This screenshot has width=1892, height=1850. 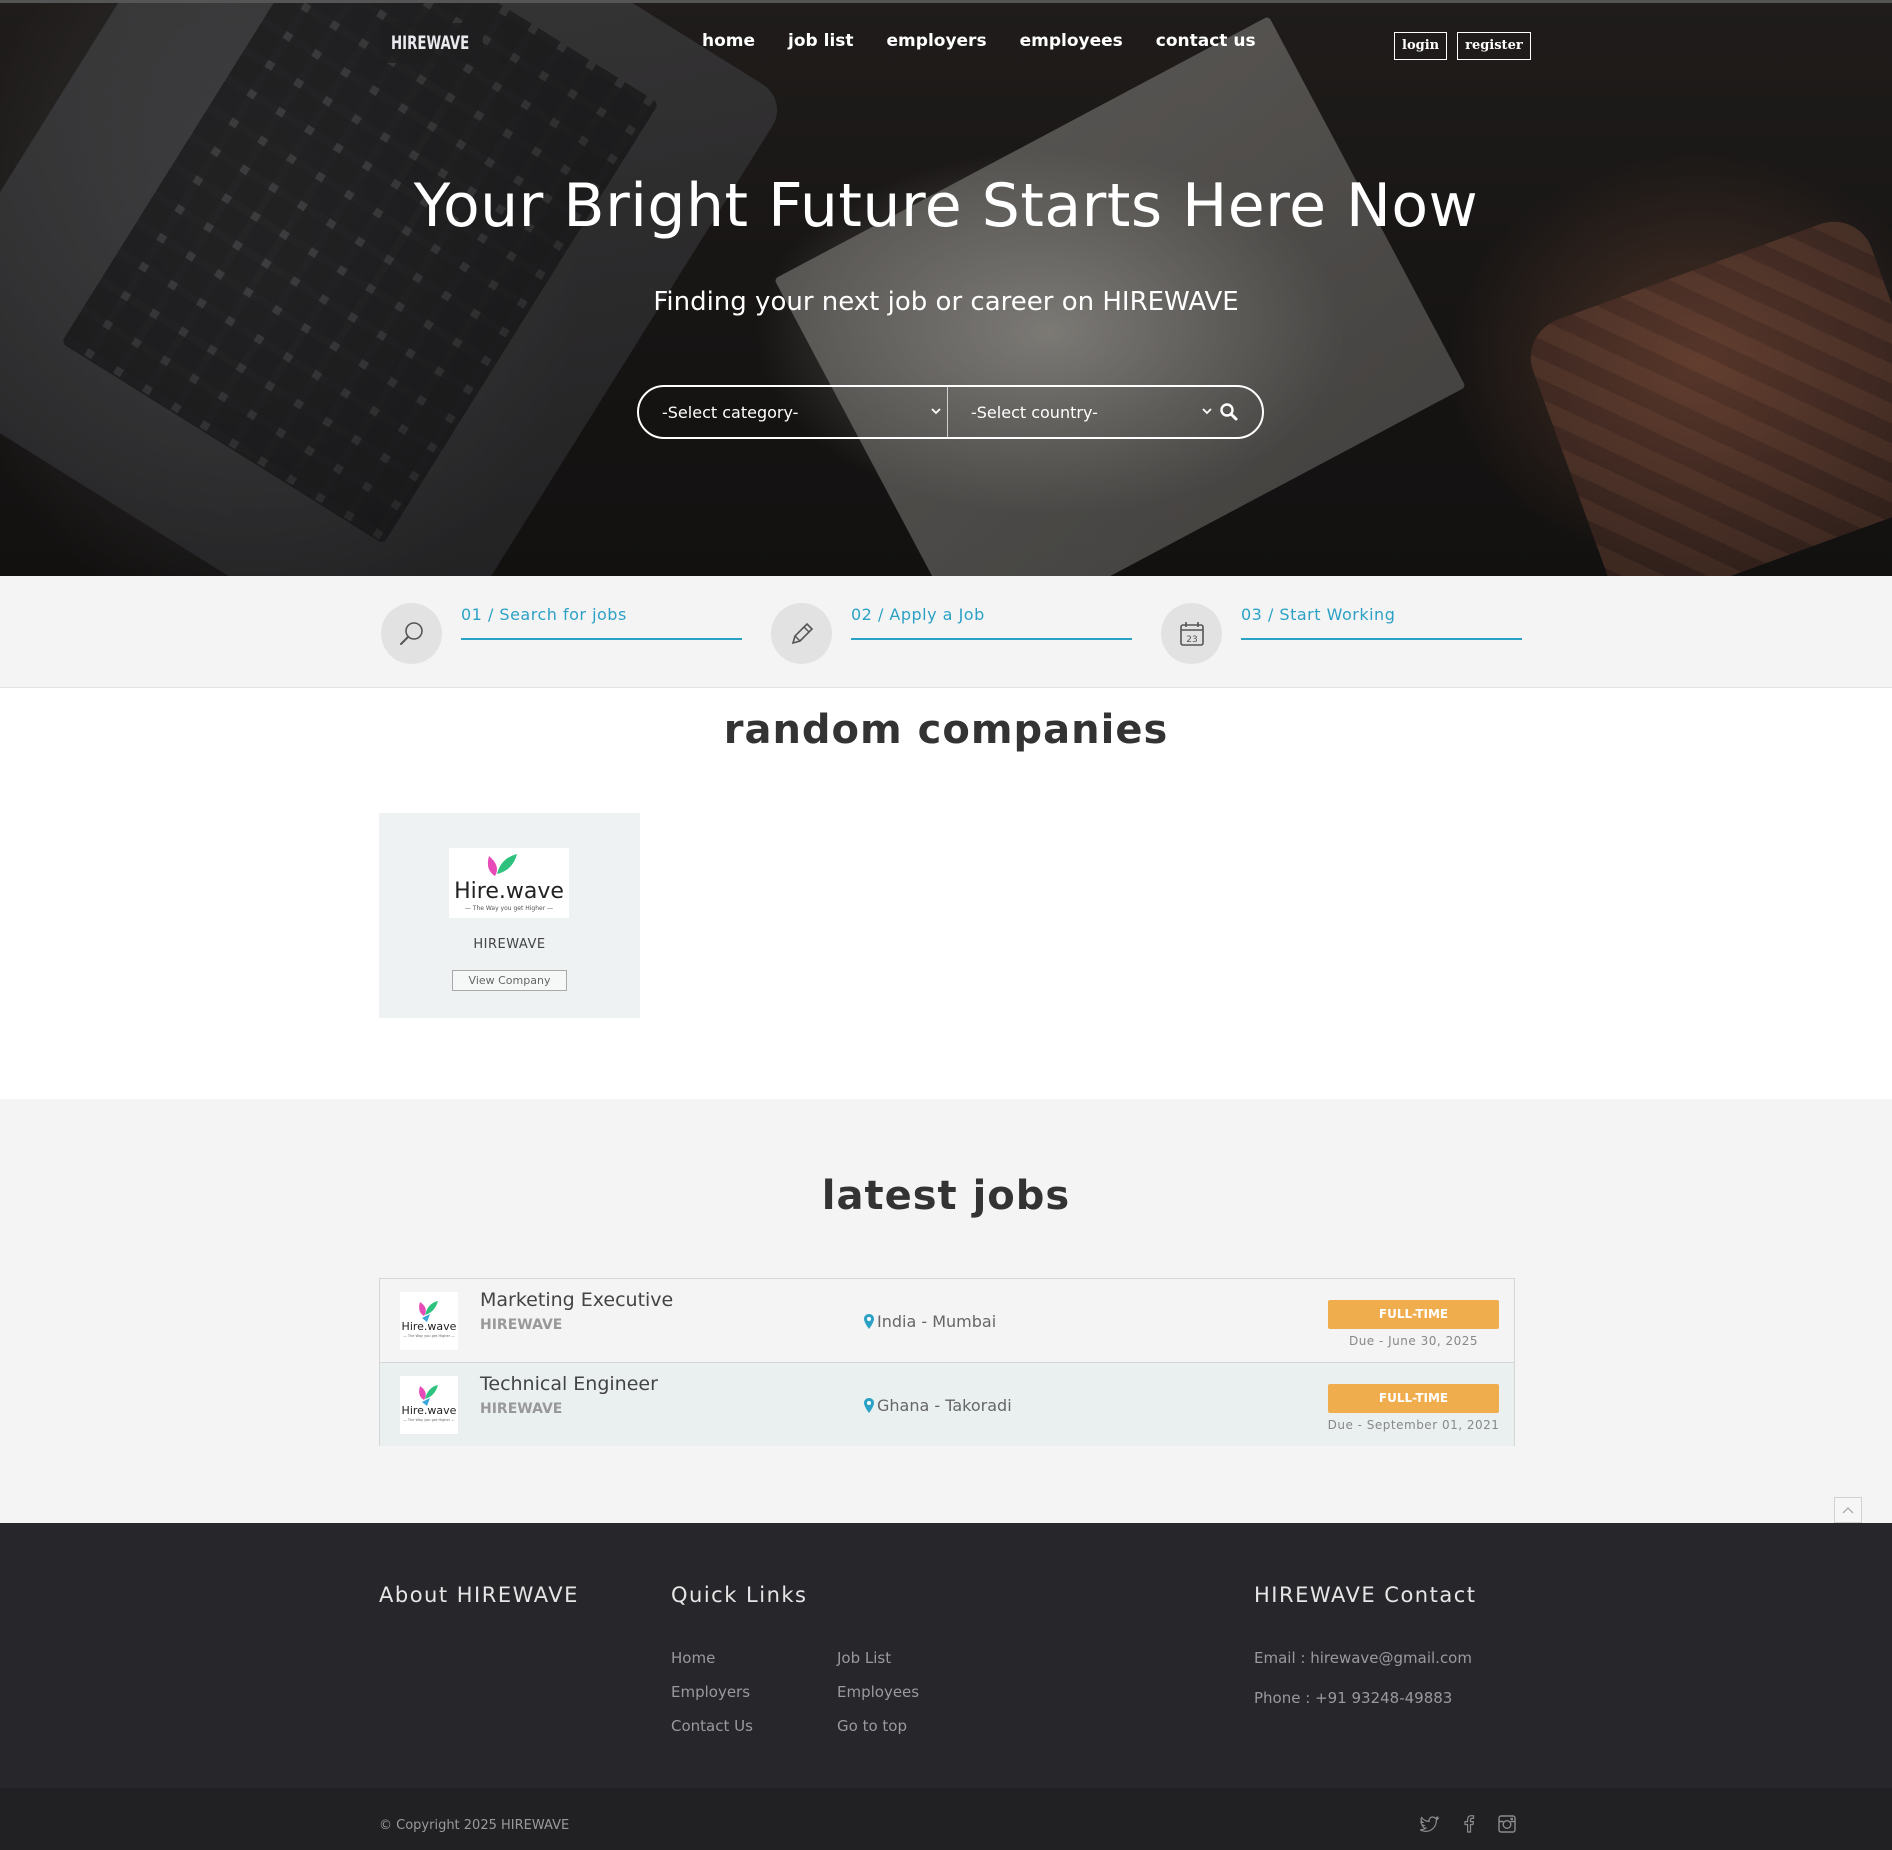 What do you see at coordinates (1229, 412) in the screenshot?
I see `search-icon` at bounding box center [1229, 412].